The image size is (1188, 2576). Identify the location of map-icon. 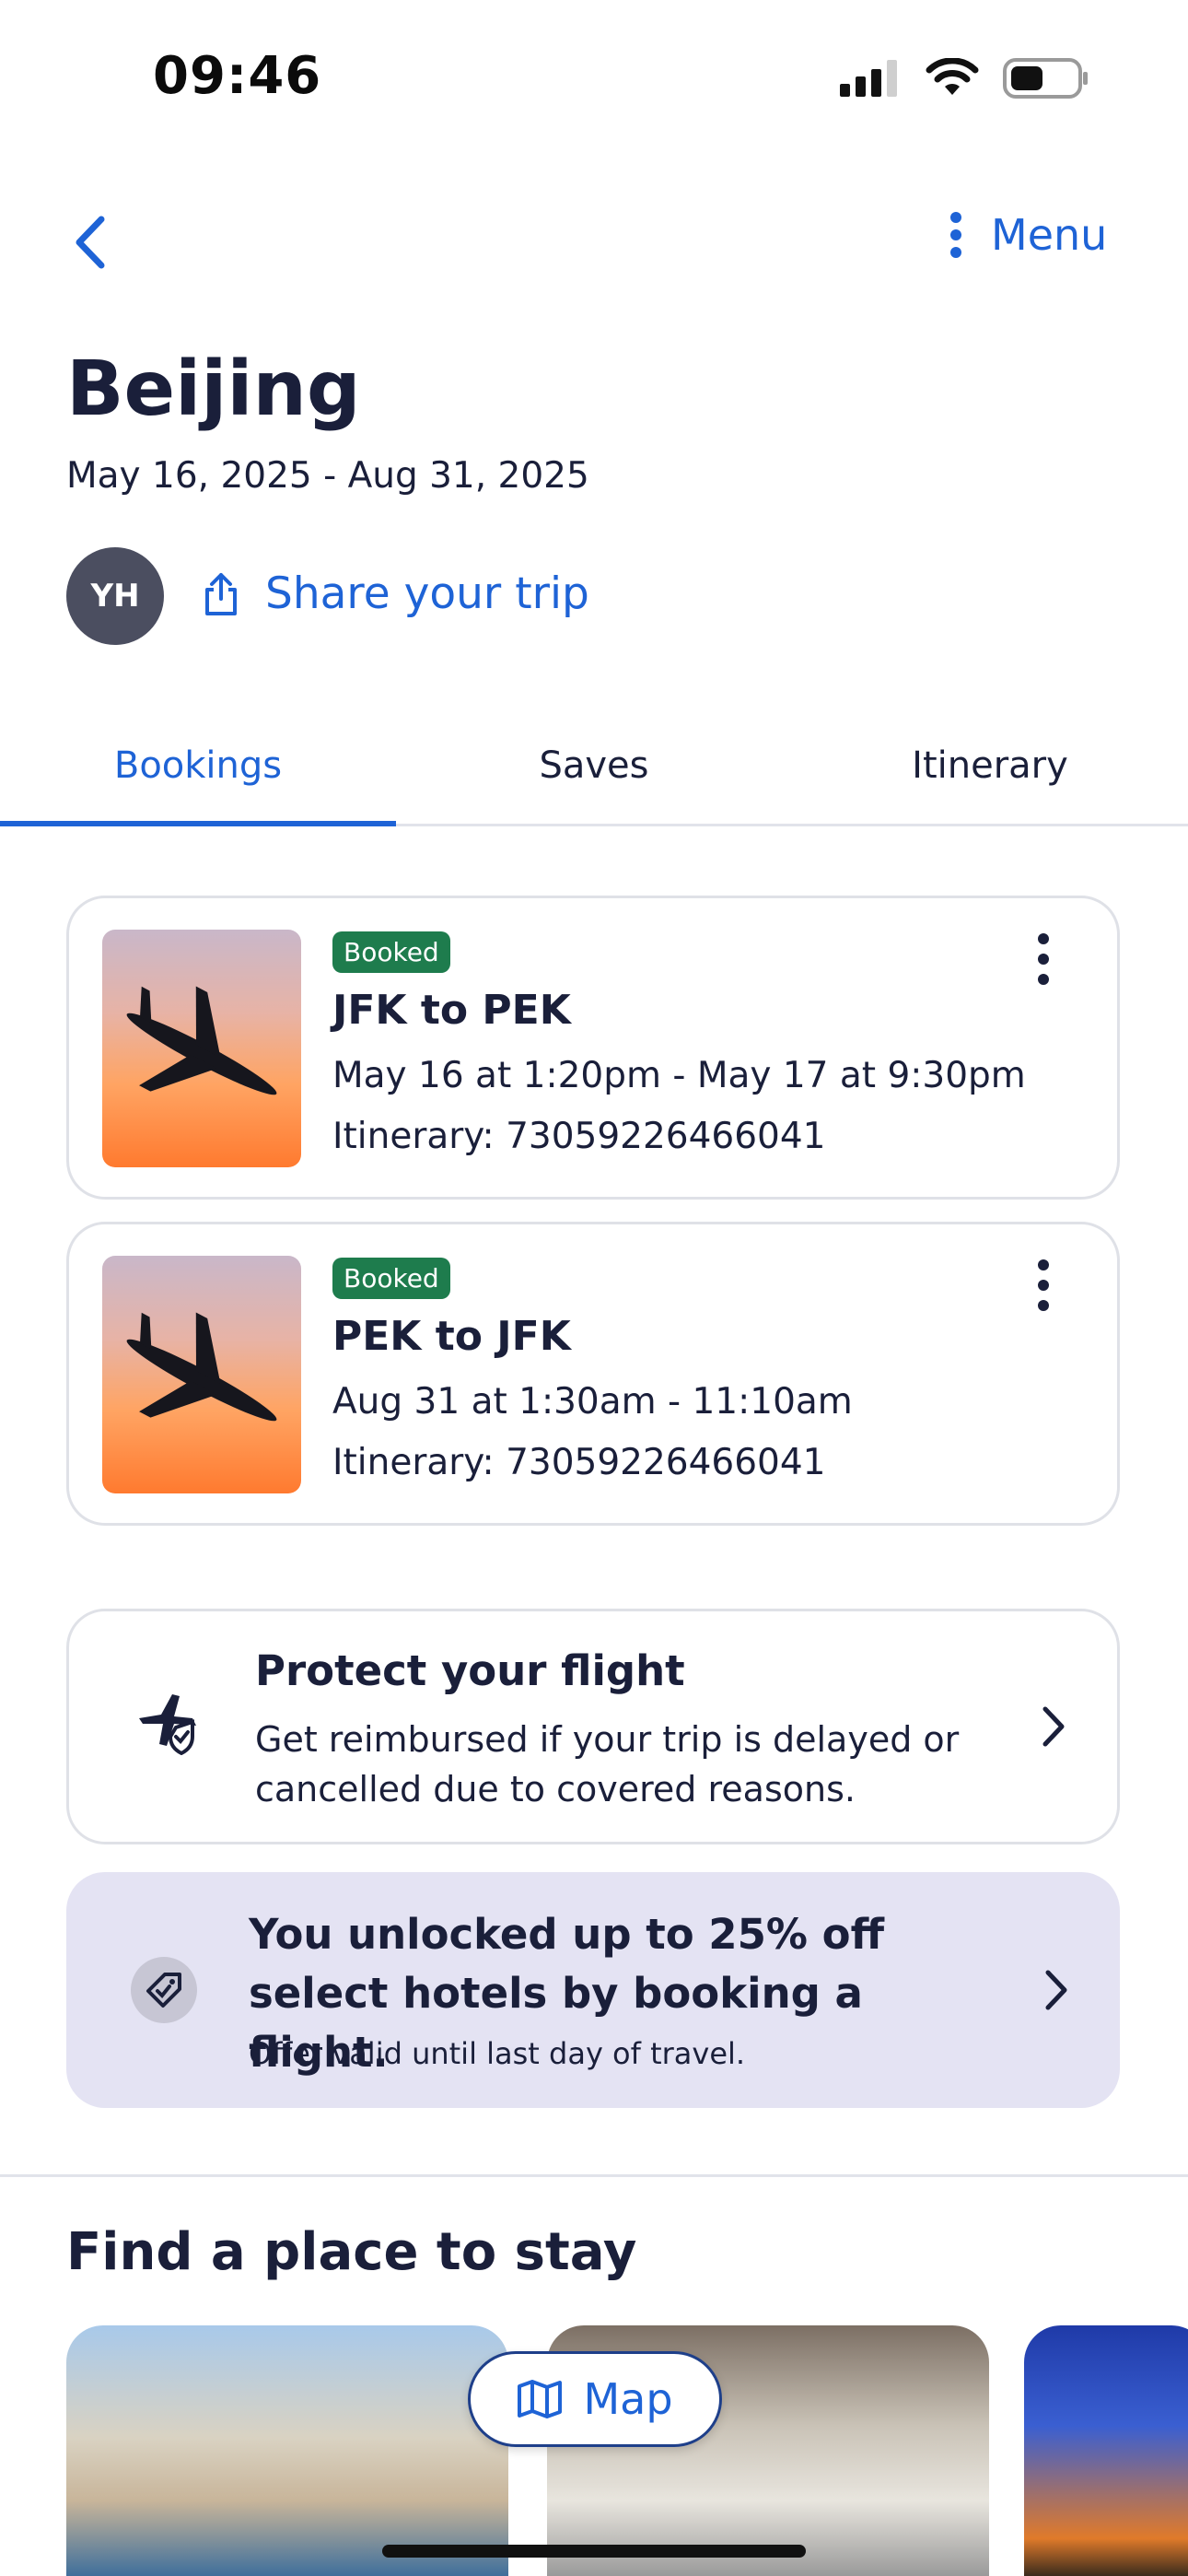
(540, 2399).